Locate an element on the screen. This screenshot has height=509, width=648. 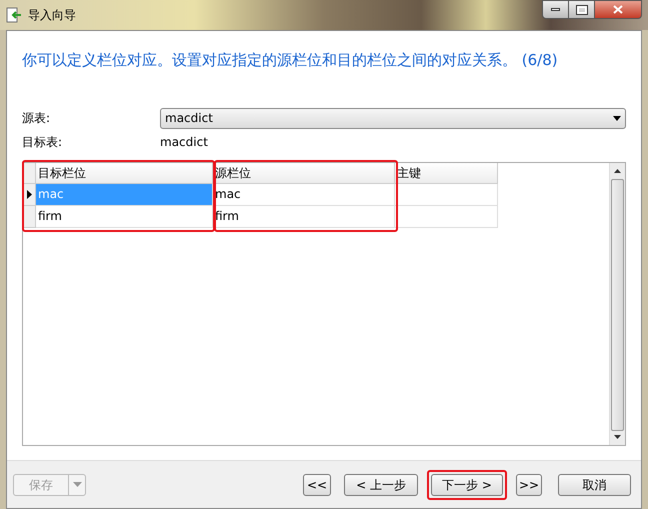
scrollbar-thumb is located at coordinates (617, 304).